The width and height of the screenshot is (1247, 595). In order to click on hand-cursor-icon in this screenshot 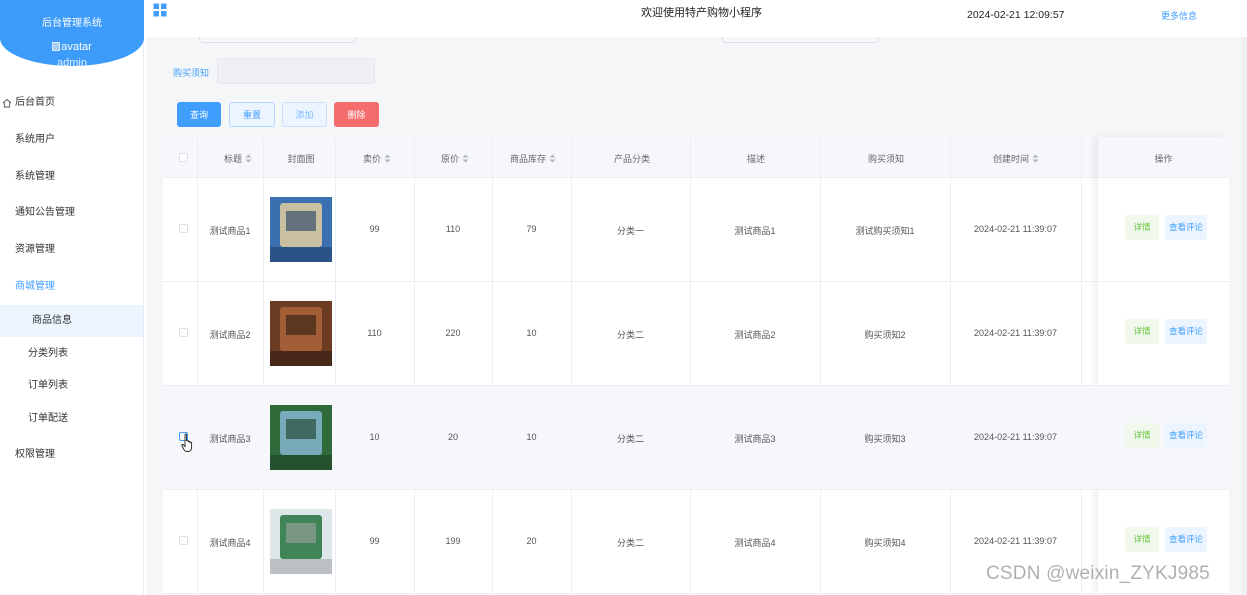, I will do `click(187, 442)`.